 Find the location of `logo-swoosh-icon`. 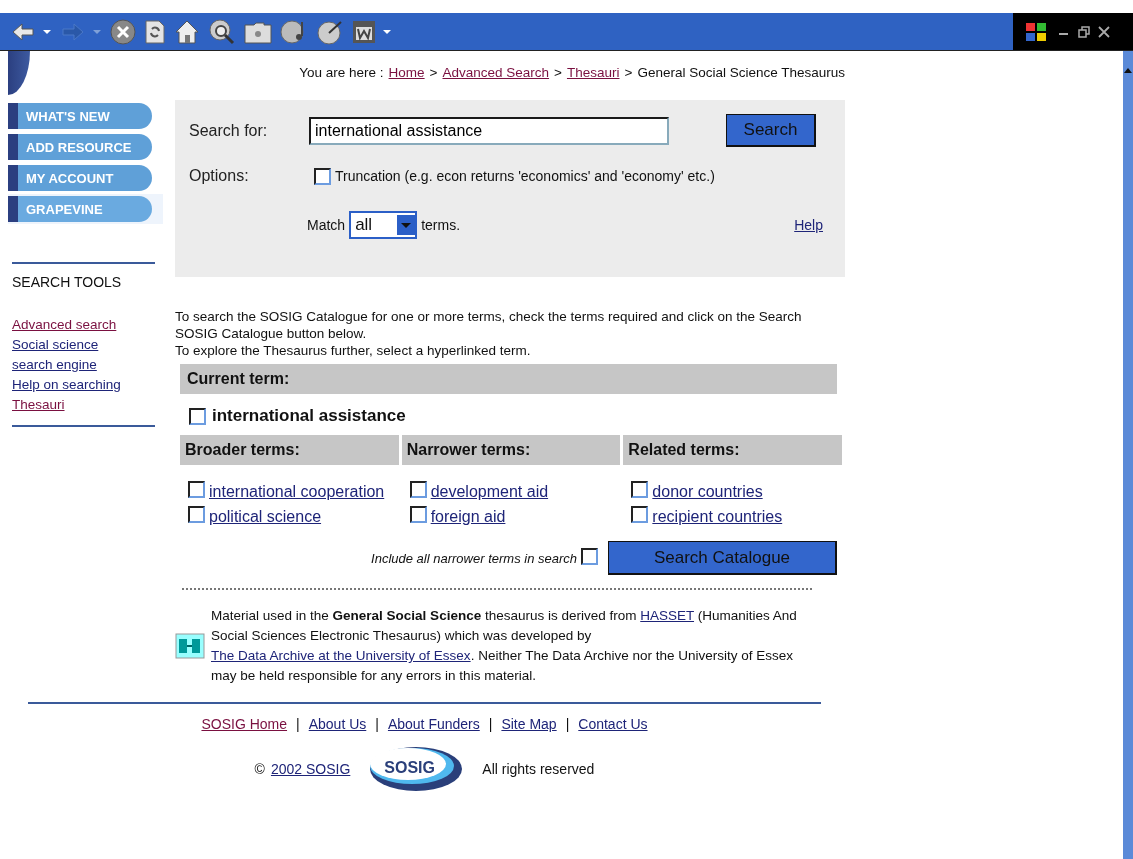

logo-swoosh-icon is located at coordinates (416, 769).